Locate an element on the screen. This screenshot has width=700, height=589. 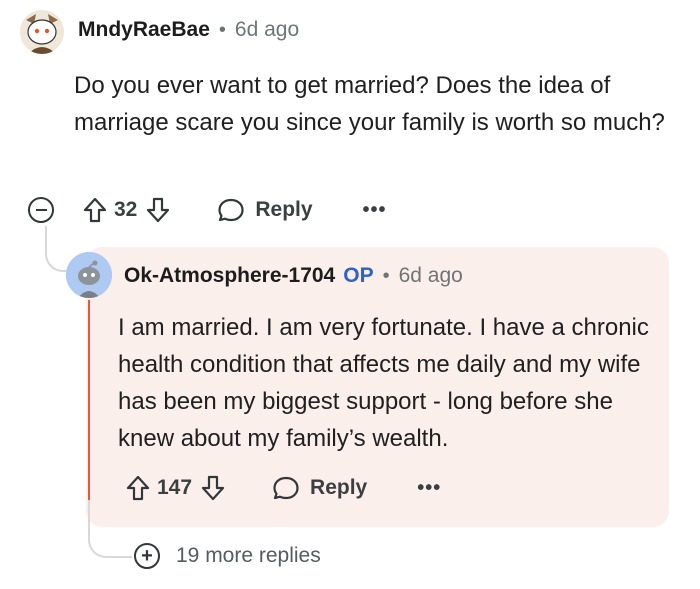
op-badge: OP is located at coordinates (358, 275).